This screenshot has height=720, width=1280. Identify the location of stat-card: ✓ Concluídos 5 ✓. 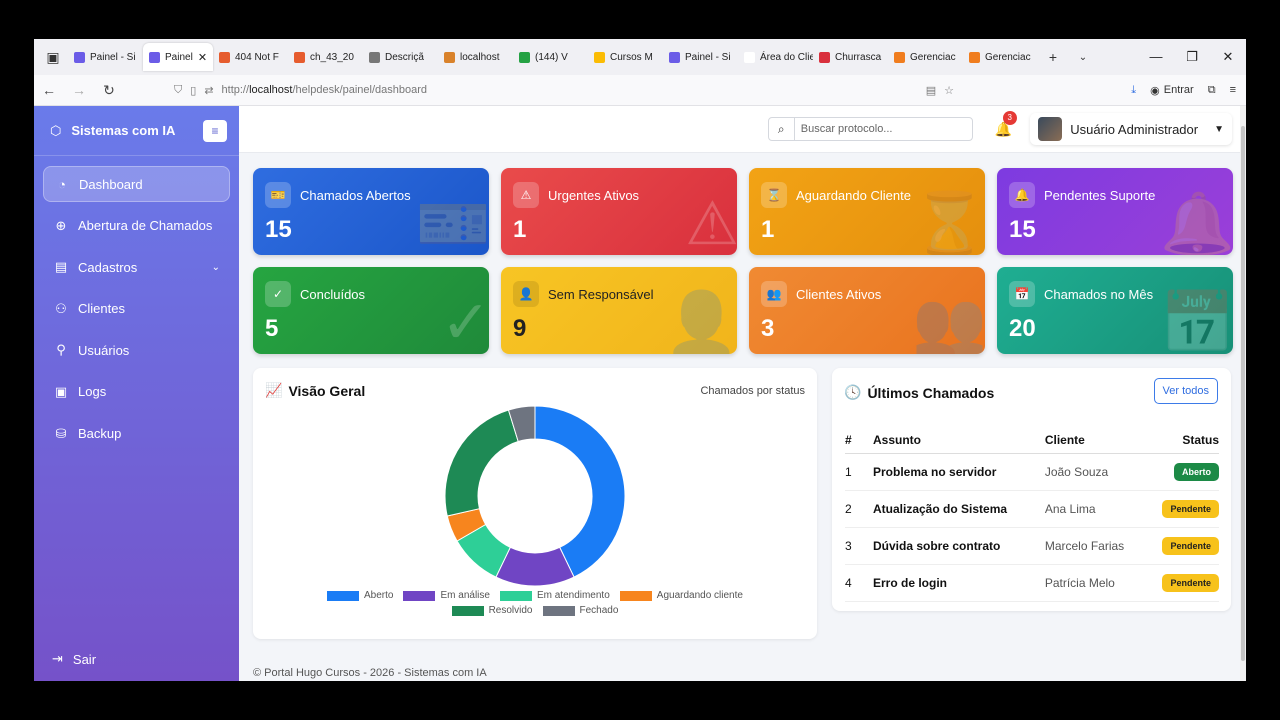
(371, 310).